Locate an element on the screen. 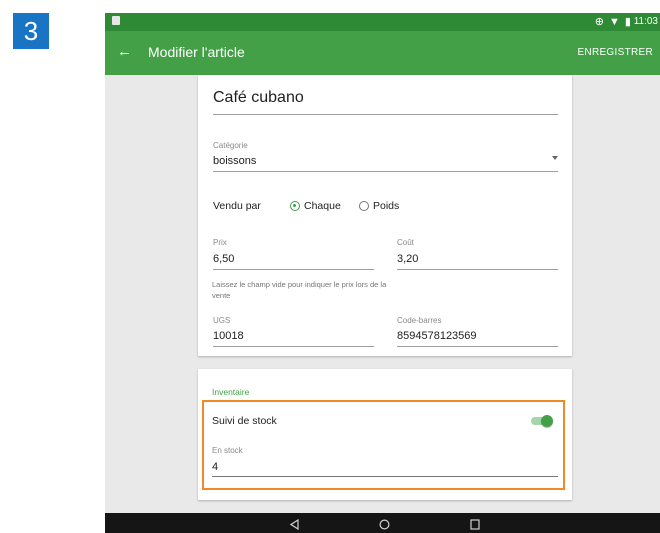 Image resolution: width=660 pixels, height=533 pixels. nav-home-icon is located at coordinates (384, 525).